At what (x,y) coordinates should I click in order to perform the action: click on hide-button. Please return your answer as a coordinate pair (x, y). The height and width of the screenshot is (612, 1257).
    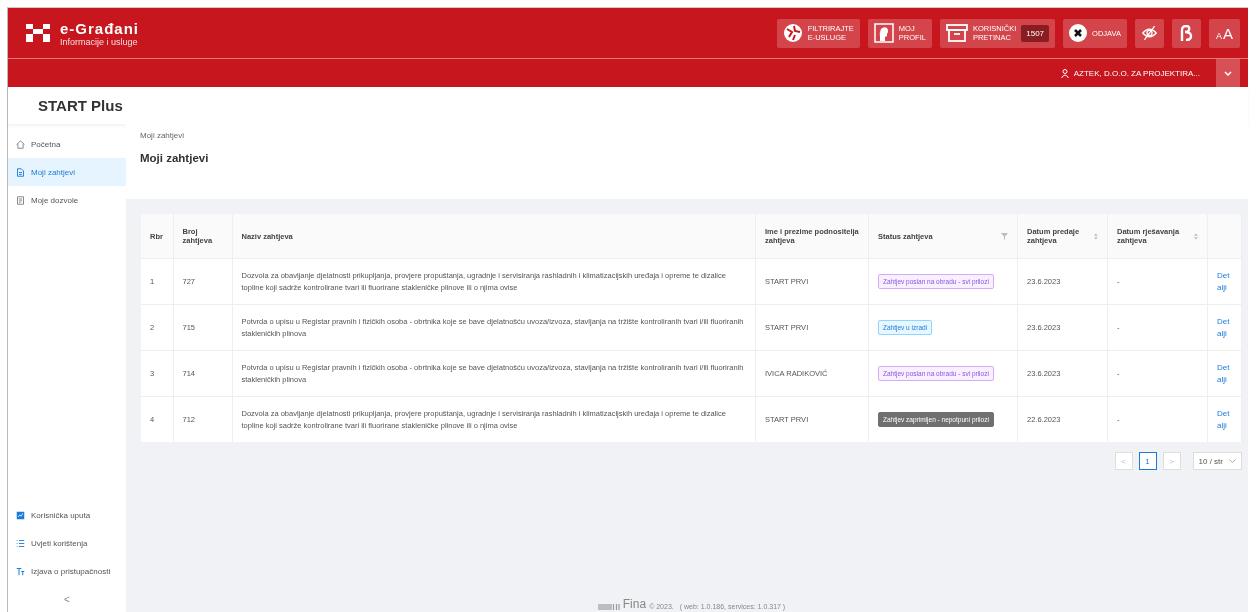
    Looking at the image, I should click on (1149, 33).